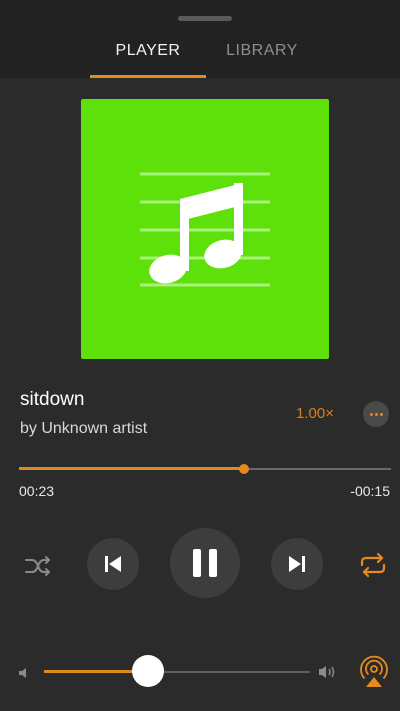 Image resolution: width=400 pixels, height=711 pixels. I want to click on pause-icon, so click(205, 563).